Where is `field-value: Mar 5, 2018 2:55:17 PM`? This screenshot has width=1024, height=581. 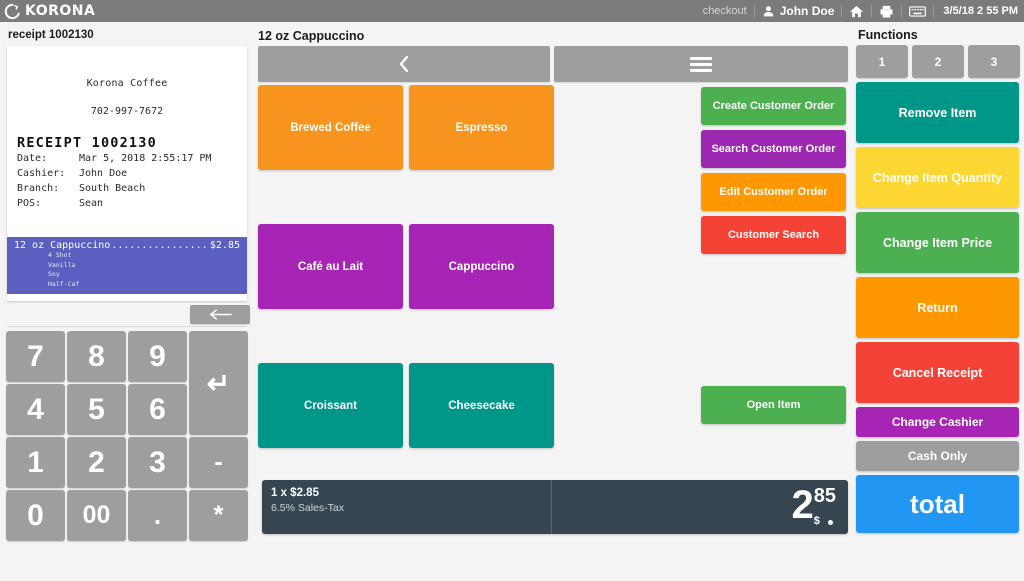
field-value: Mar 5, 2018 2:55:17 PM is located at coordinates (145, 158).